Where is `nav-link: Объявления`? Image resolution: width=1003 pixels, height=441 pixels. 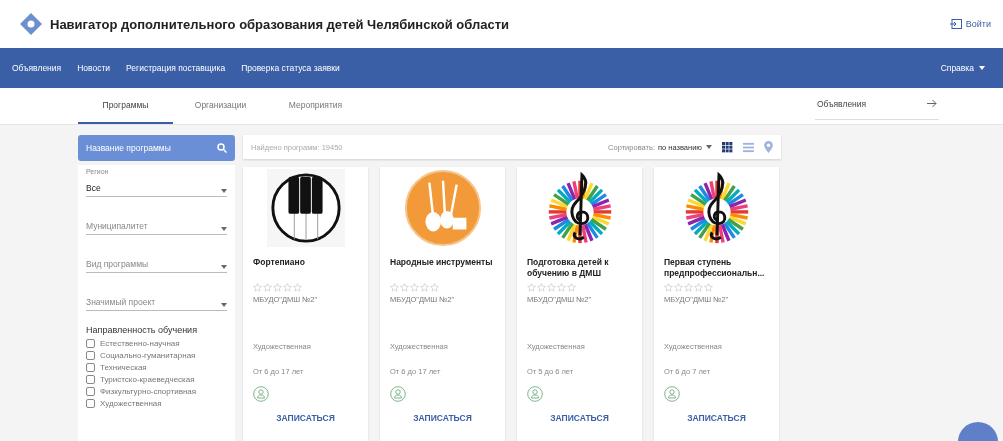
nav-link: Объявления is located at coordinates (37, 68).